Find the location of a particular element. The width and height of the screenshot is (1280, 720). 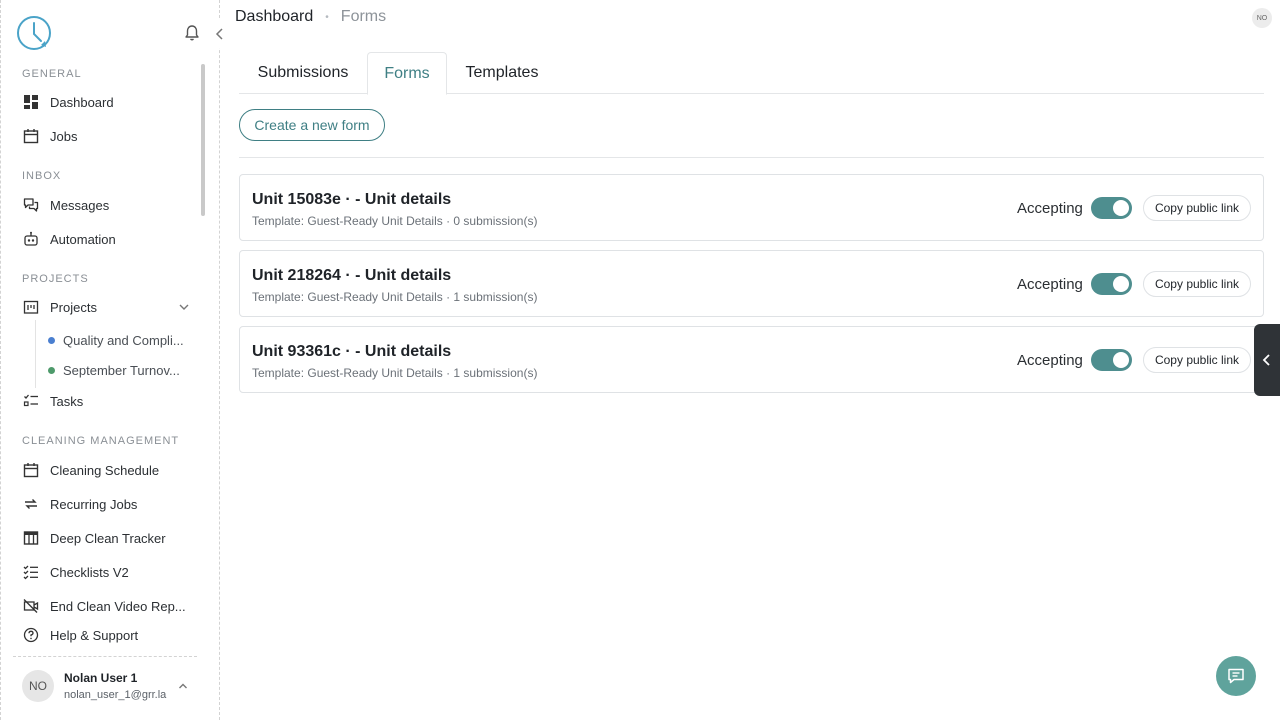

sidebar-item-label: Automation is located at coordinates (83, 239).